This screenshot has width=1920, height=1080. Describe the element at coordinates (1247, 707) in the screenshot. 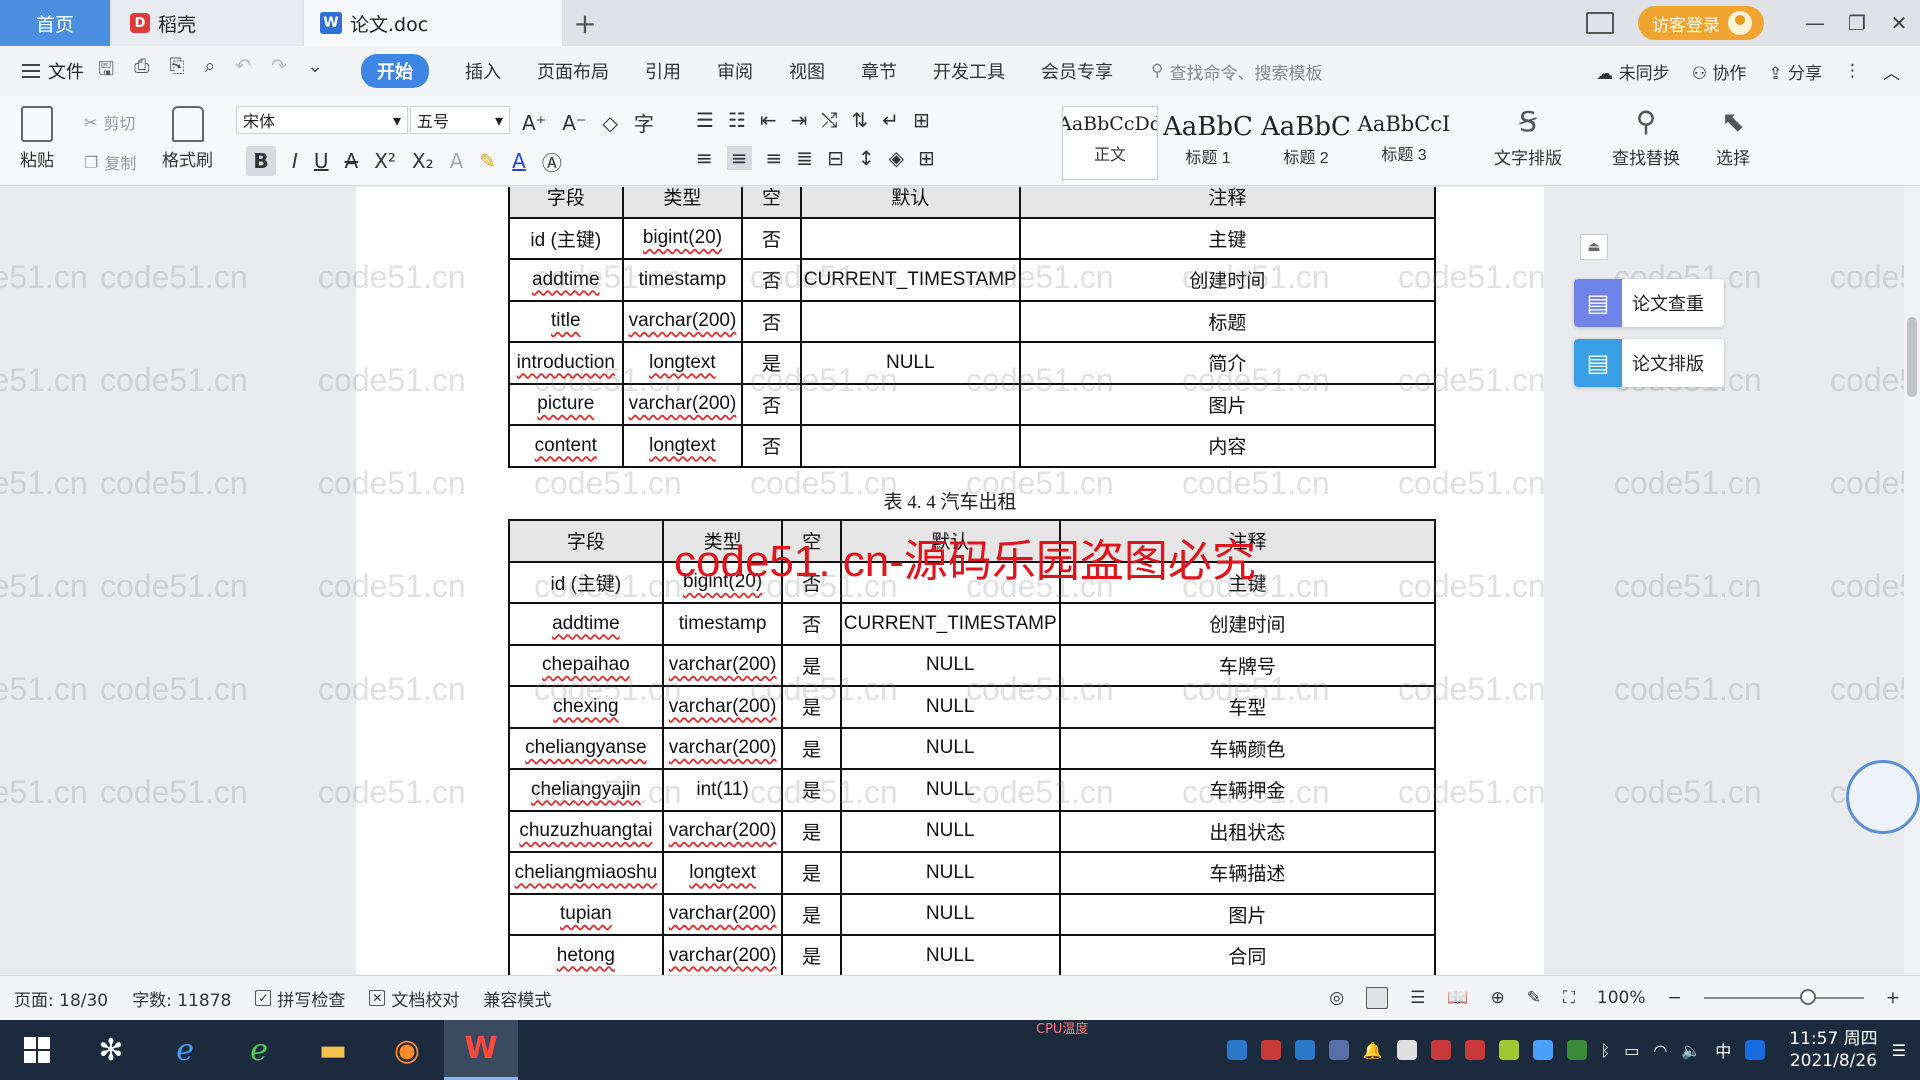

I see `table-cell: 车型` at that location.